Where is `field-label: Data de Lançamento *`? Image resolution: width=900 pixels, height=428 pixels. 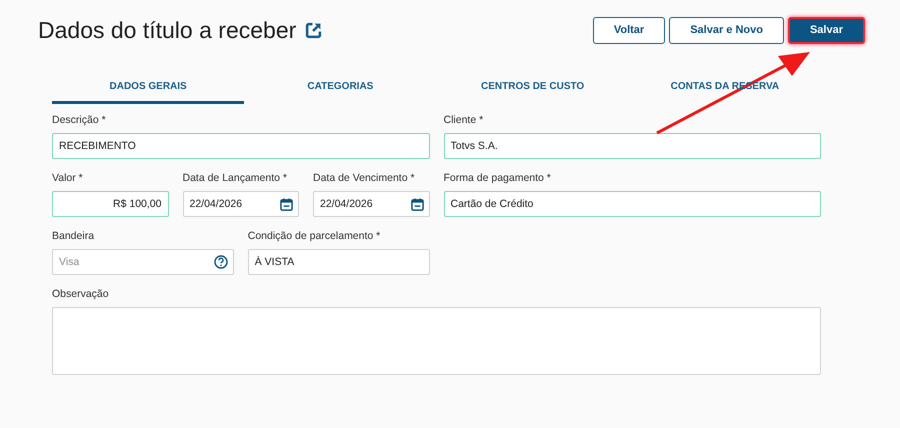 field-label: Data de Lançamento * is located at coordinates (235, 178).